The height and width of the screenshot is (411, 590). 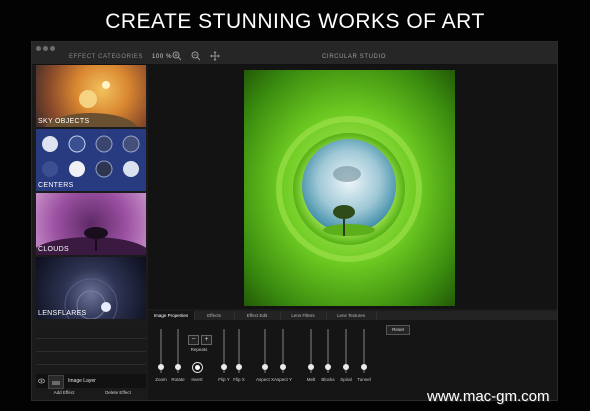 What do you see at coordinates (257, 315) in the screenshot?
I see `tab-effect-edit: Effect Edit` at bounding box center [257, 315].